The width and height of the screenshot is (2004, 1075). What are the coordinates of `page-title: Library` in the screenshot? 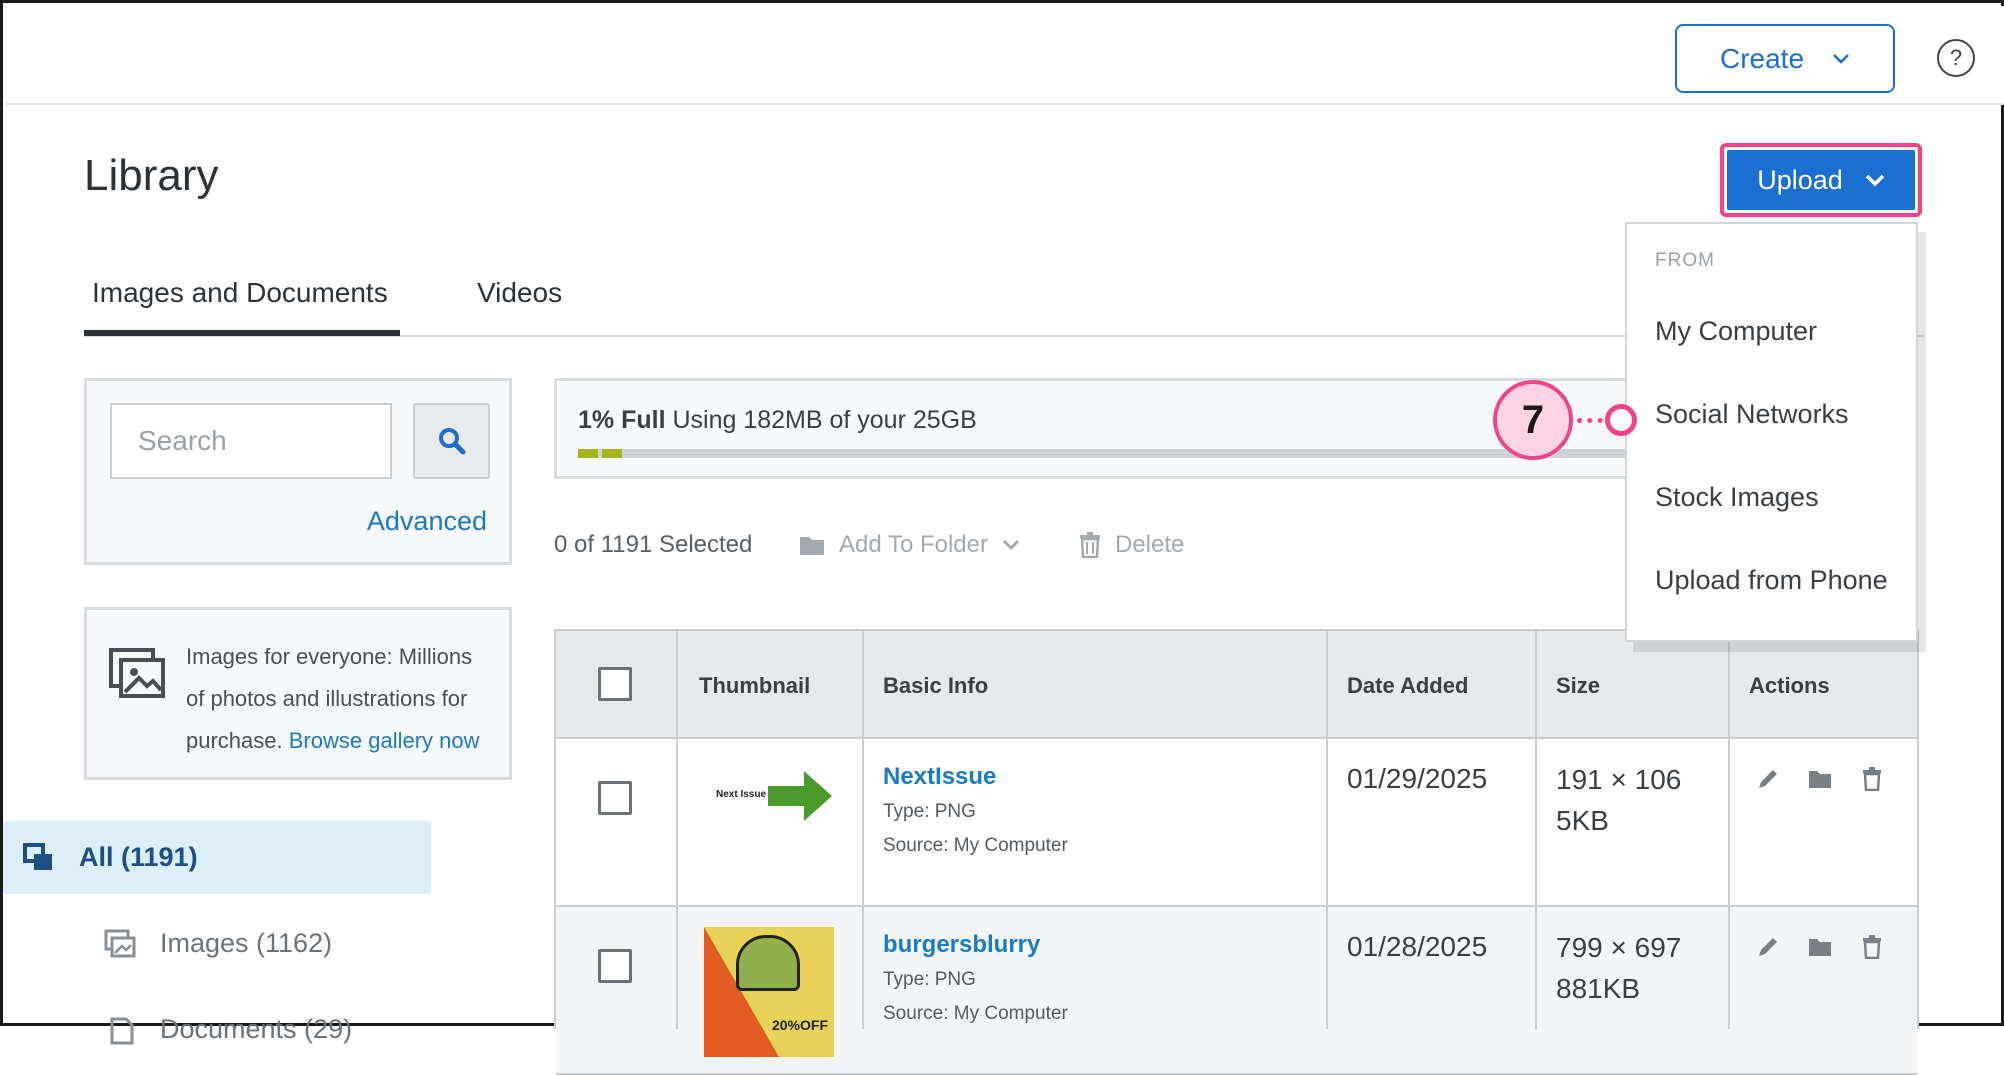 It's located at (151, 175).